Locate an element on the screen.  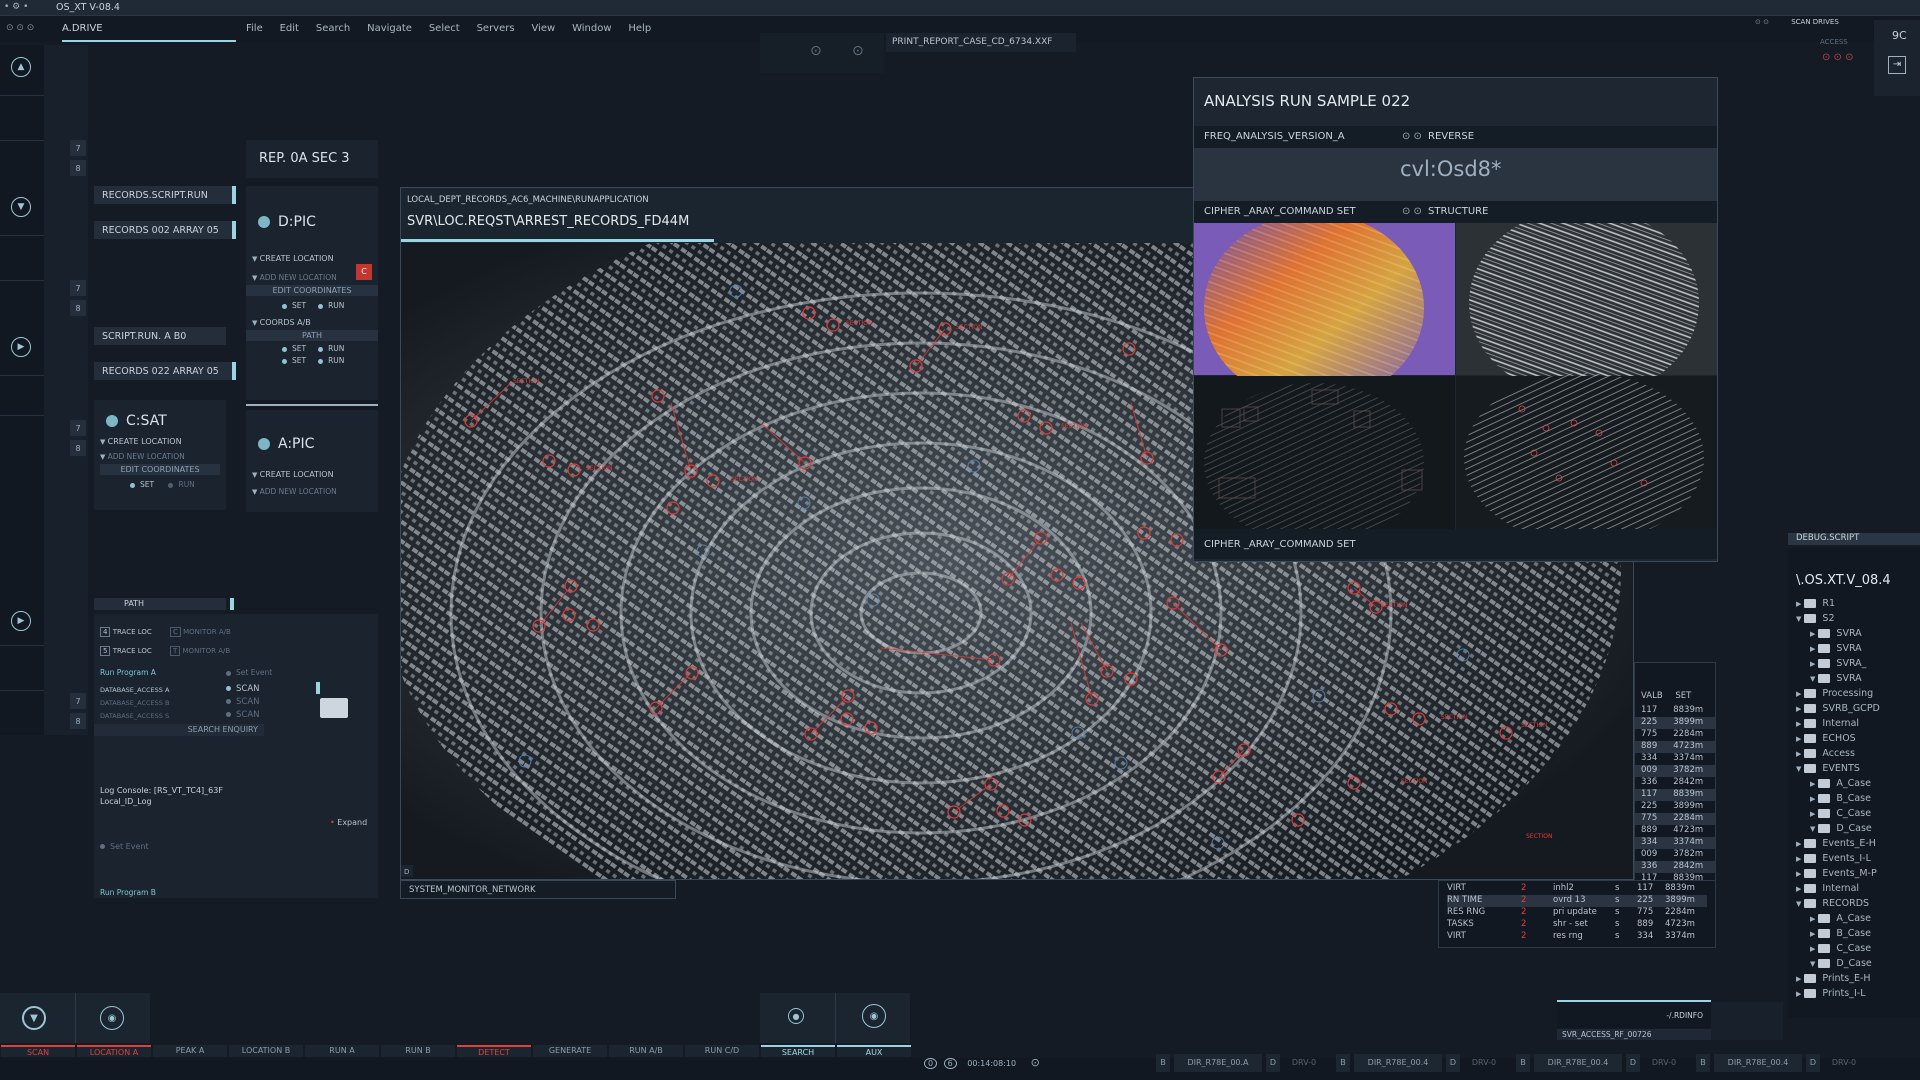
num-7b: 7 is located at coordinates (78, 288).